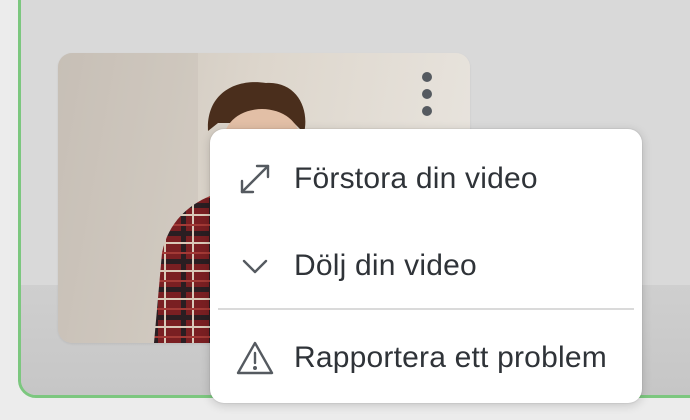 The image size is (690, 420). What do you see at coordinates (255, 358) in the screenshot?
I see `warning-triangle-icon` at bounding box center [255, 358].